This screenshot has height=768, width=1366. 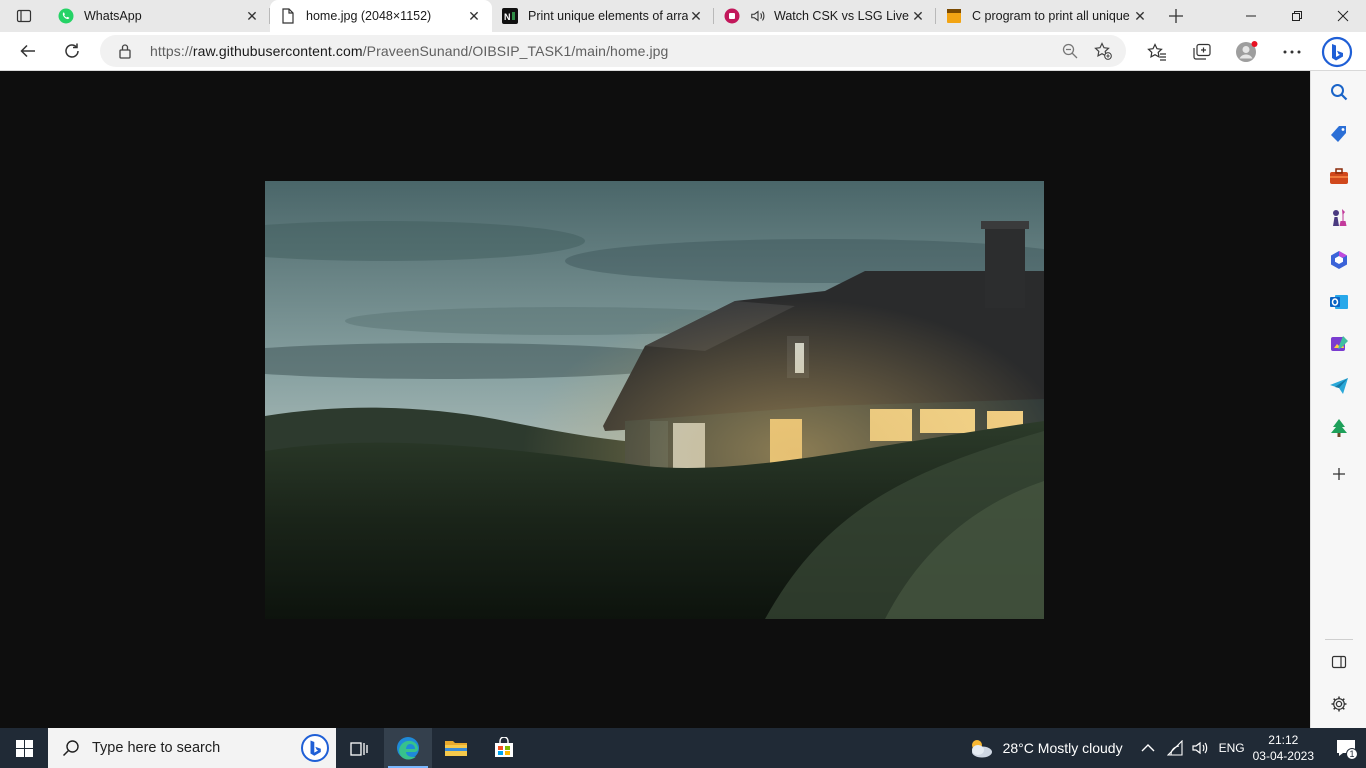 What do you see at coordinates (113, 16) in the screenshot?
I see `tab-title: WhatsApp` at bounding box center [113, 16].